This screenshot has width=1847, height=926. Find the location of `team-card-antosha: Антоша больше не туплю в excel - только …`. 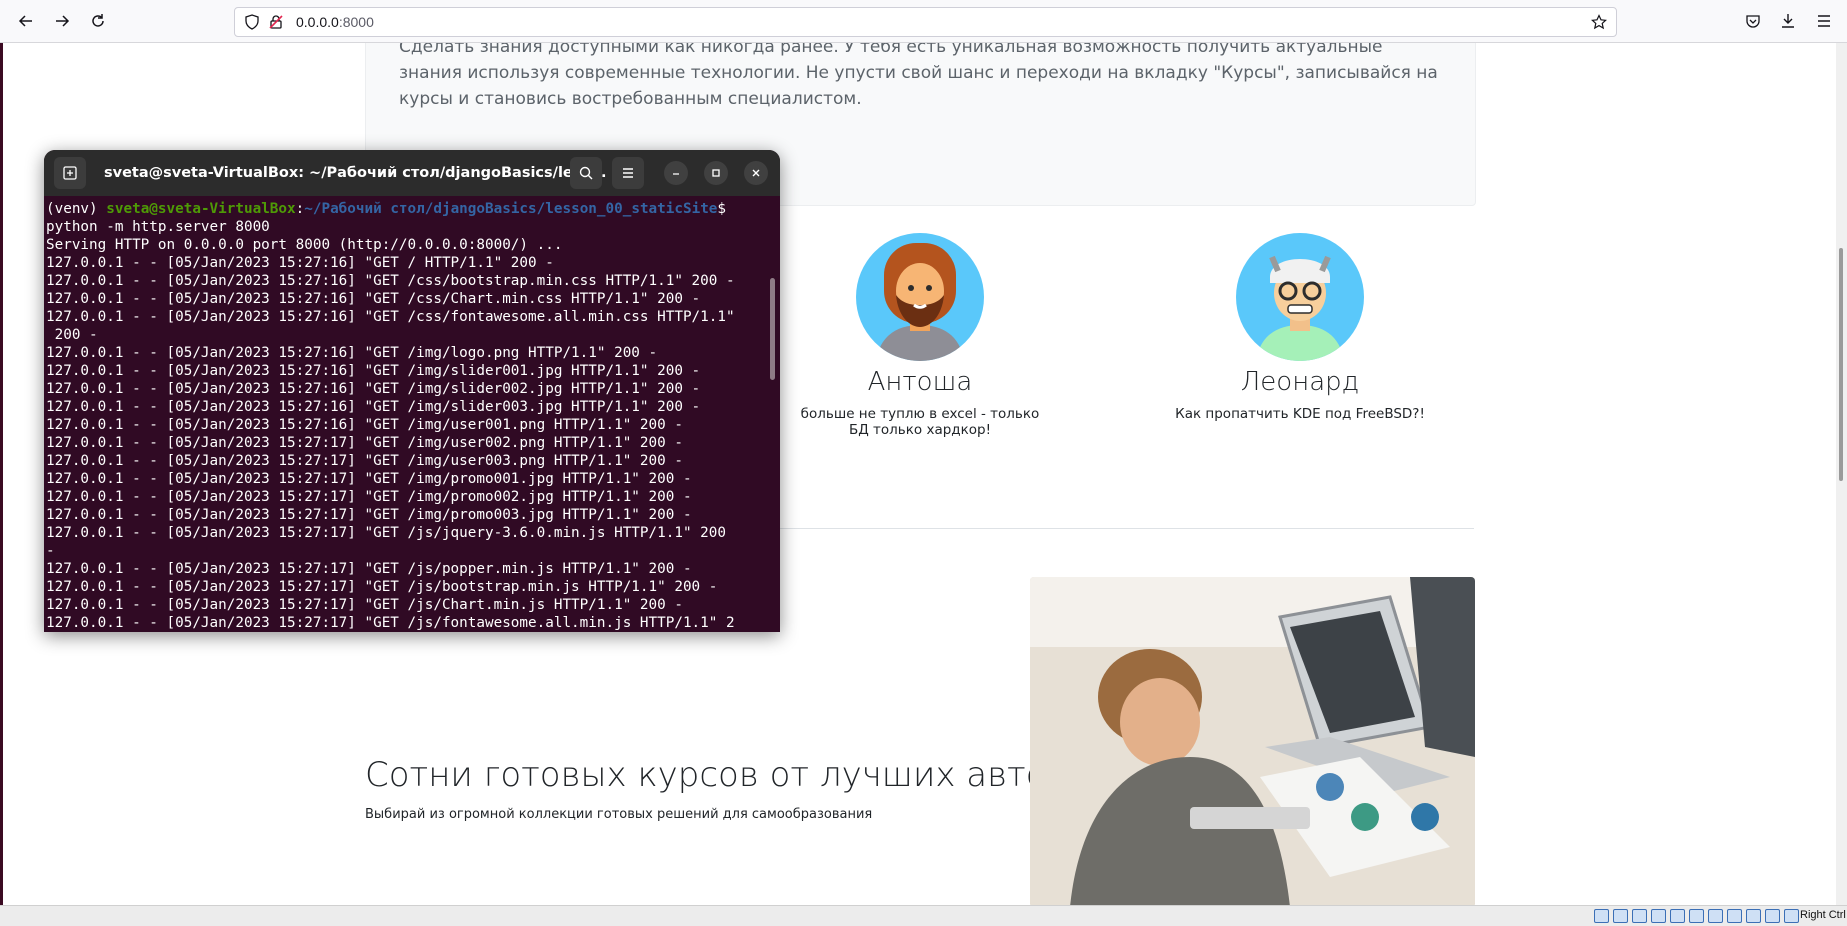

team-card-antosha: Антоша больше не туплю в excel - только … is located at coordinates (920, 335).